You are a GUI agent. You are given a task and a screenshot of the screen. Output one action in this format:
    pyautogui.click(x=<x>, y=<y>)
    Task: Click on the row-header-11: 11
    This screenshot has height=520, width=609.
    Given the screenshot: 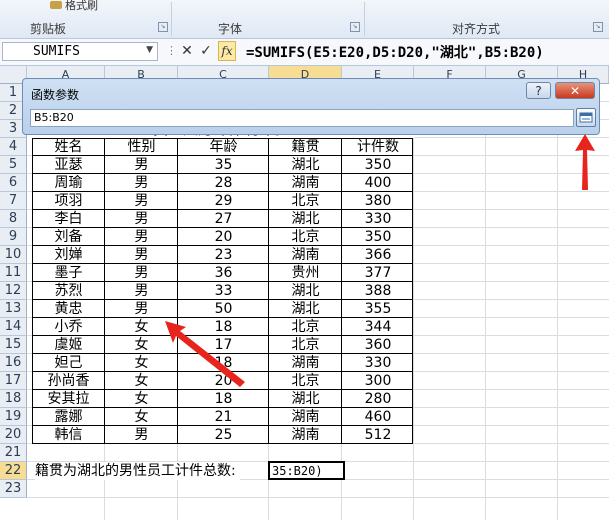 What is the action you would take?
    pyautogui.click(x=13, y=273)
    